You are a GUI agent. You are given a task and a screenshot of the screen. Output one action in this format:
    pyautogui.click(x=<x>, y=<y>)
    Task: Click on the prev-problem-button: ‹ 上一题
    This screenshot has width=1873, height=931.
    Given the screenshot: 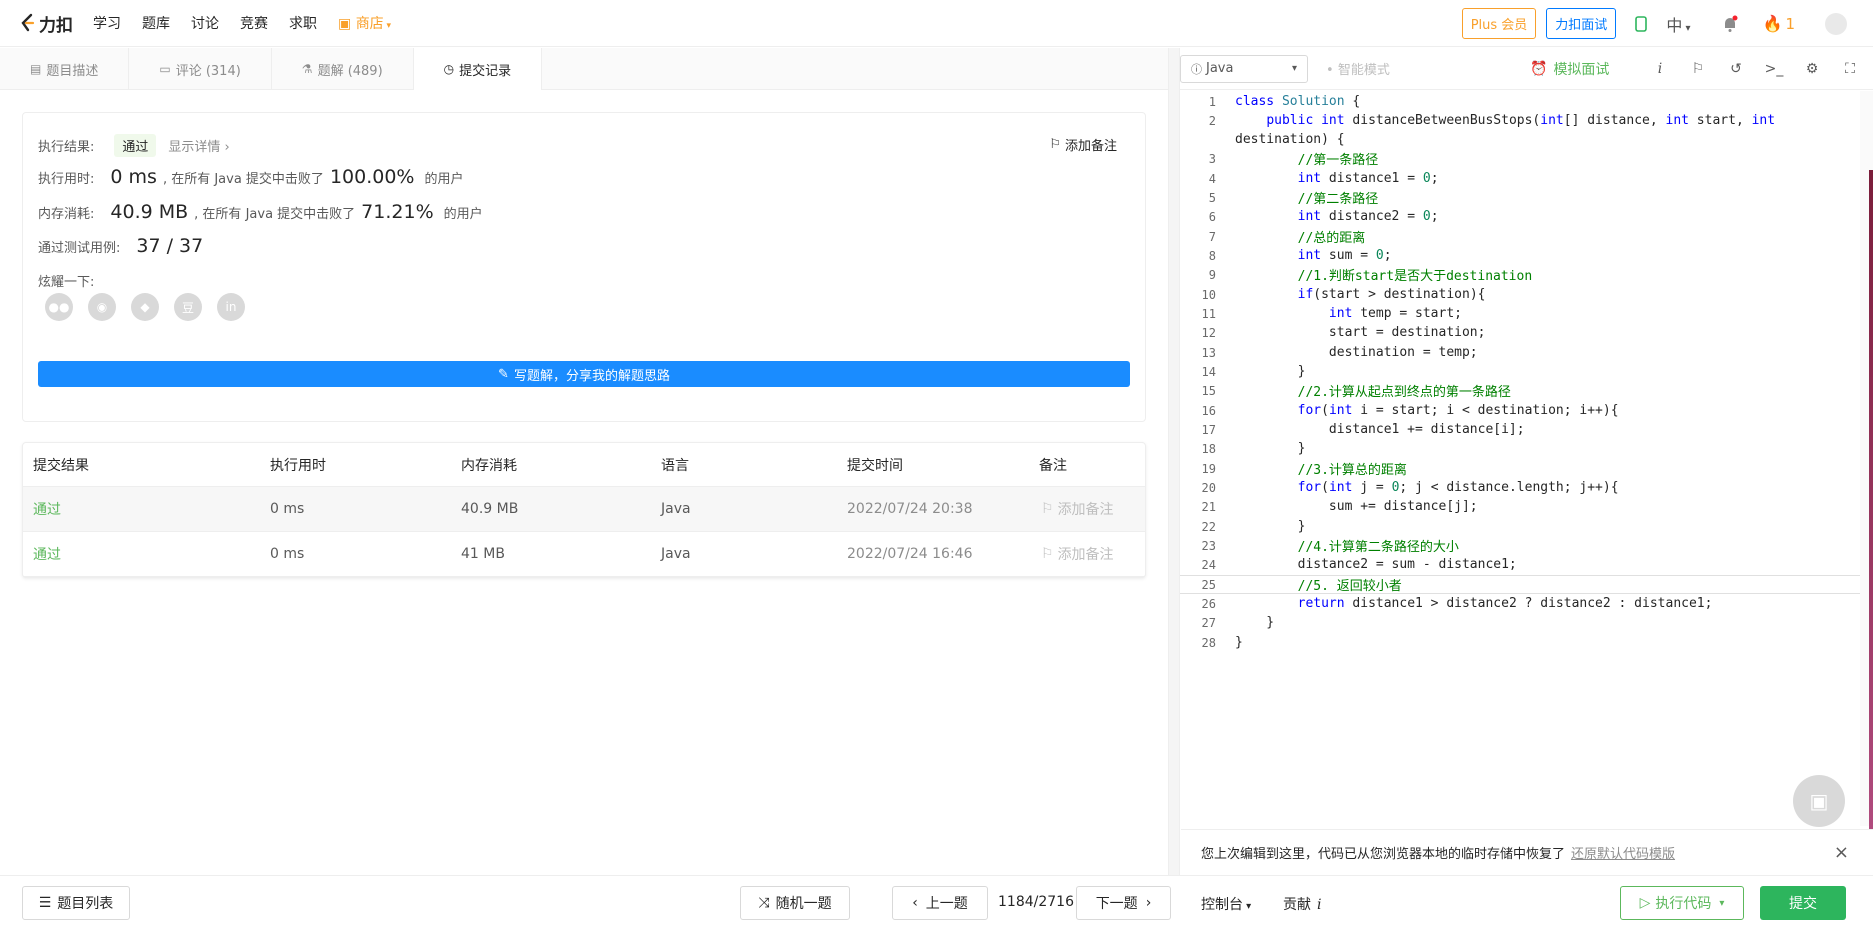 What is the action you would take?
    pyautogui.click(x=940, y=903)
    